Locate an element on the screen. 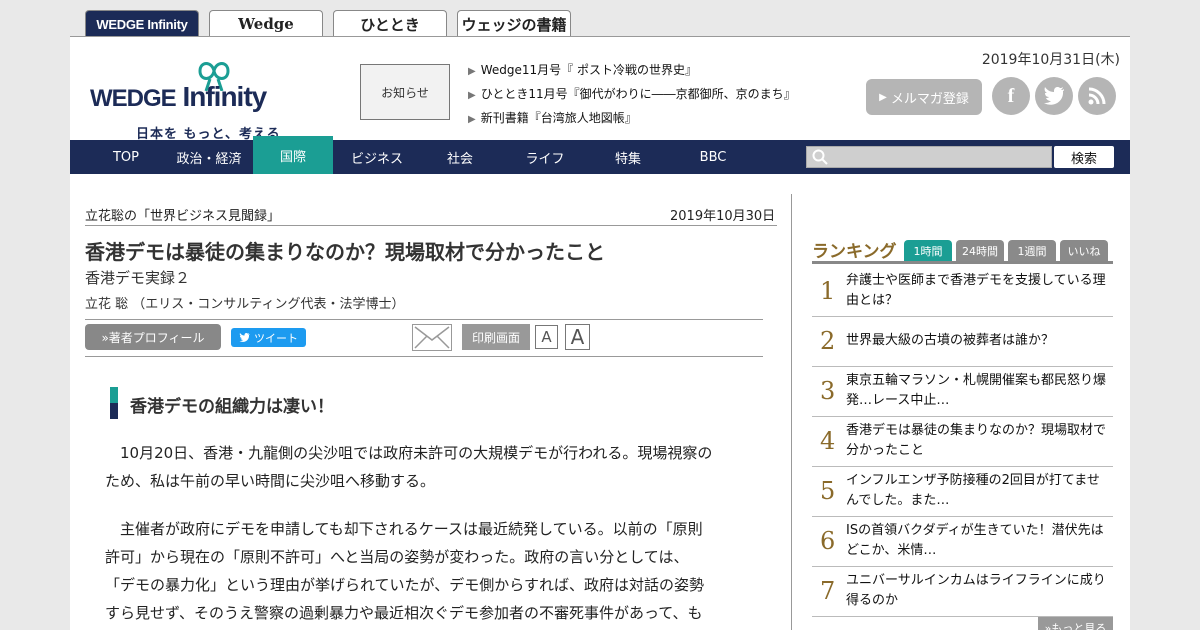  logo-text: WEDGE Infinity is located at coordinates (178, 96).